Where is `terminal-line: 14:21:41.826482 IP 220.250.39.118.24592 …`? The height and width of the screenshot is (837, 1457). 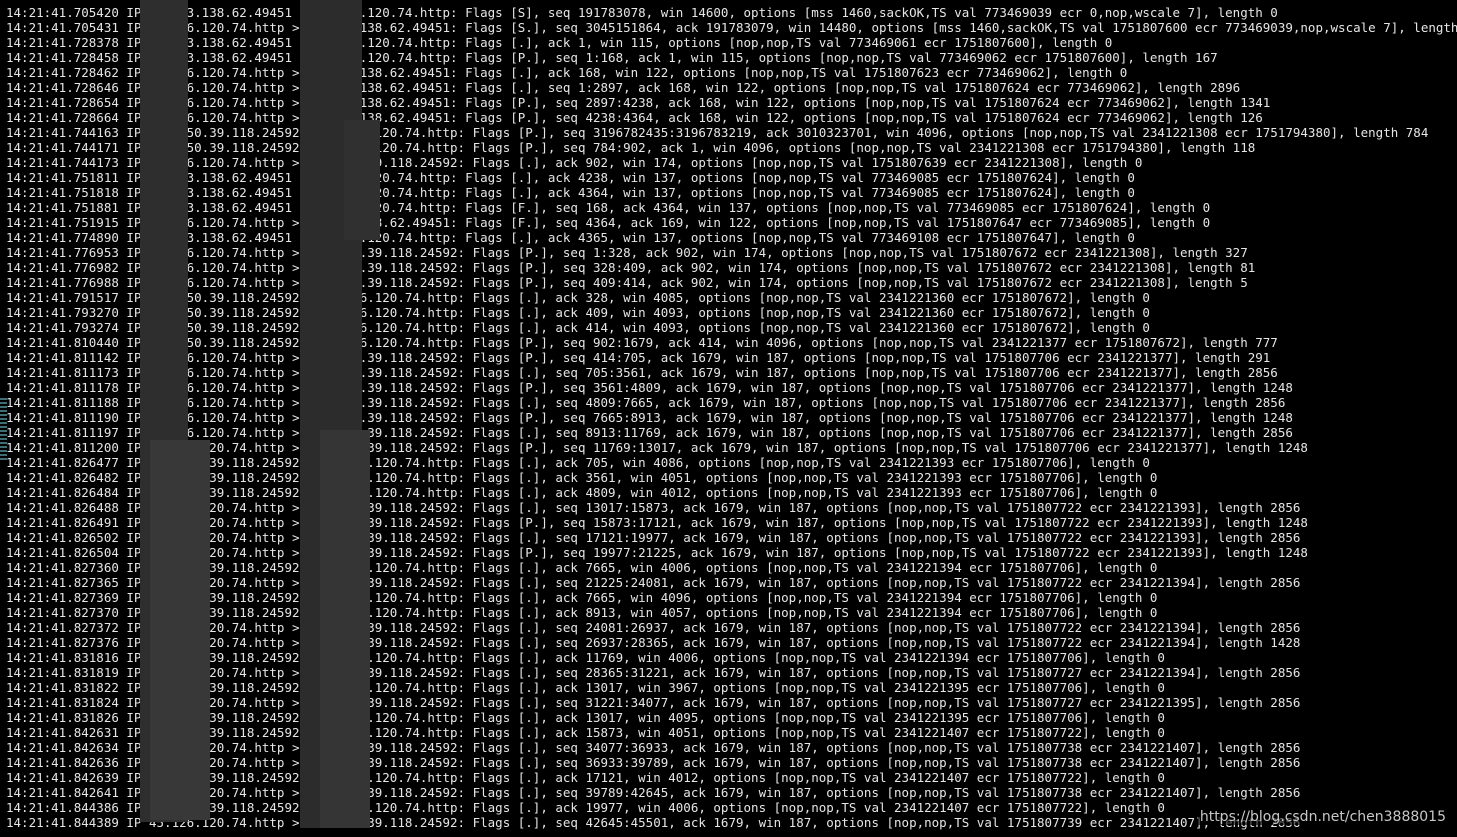 terminal-line: 14:21:41.826482 IP 220.250.39.118.24592 … is located at coordinates (582, 477).